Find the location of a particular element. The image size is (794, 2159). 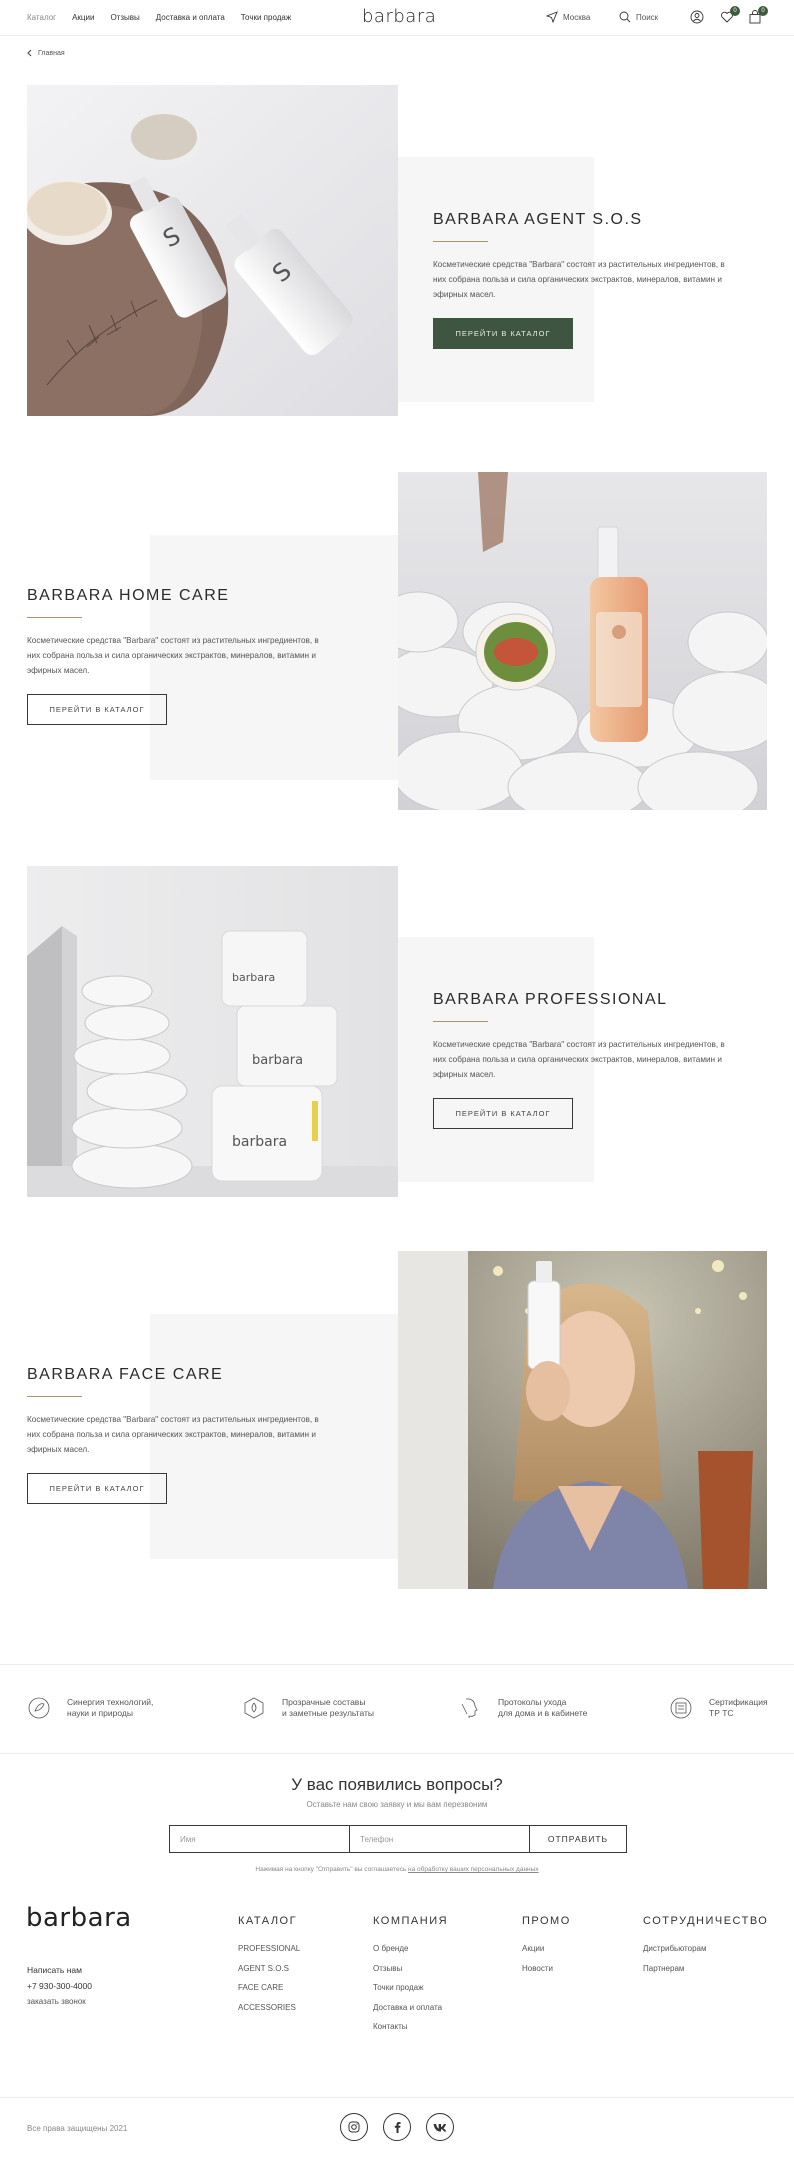

phone-number: +7 930-300-4000 is located at coordinates (59, 1986).